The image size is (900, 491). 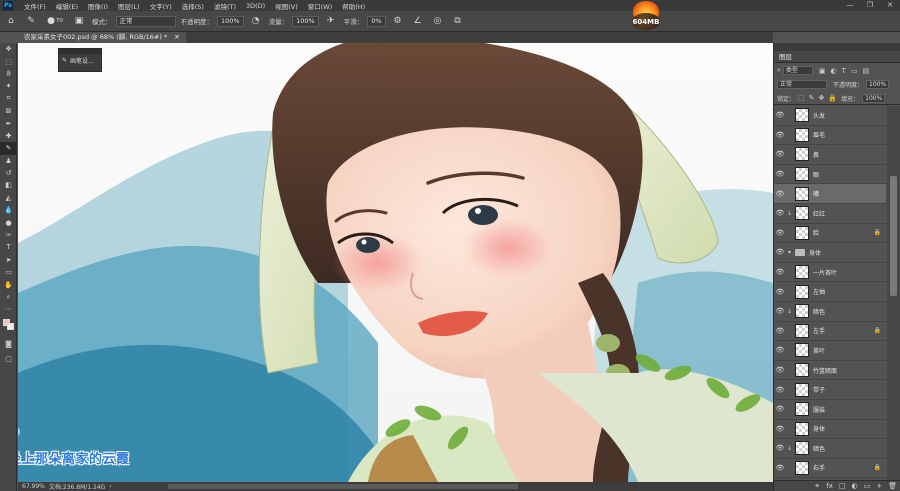 I want to click on background-color-swatch, so click(x=10, y=326).